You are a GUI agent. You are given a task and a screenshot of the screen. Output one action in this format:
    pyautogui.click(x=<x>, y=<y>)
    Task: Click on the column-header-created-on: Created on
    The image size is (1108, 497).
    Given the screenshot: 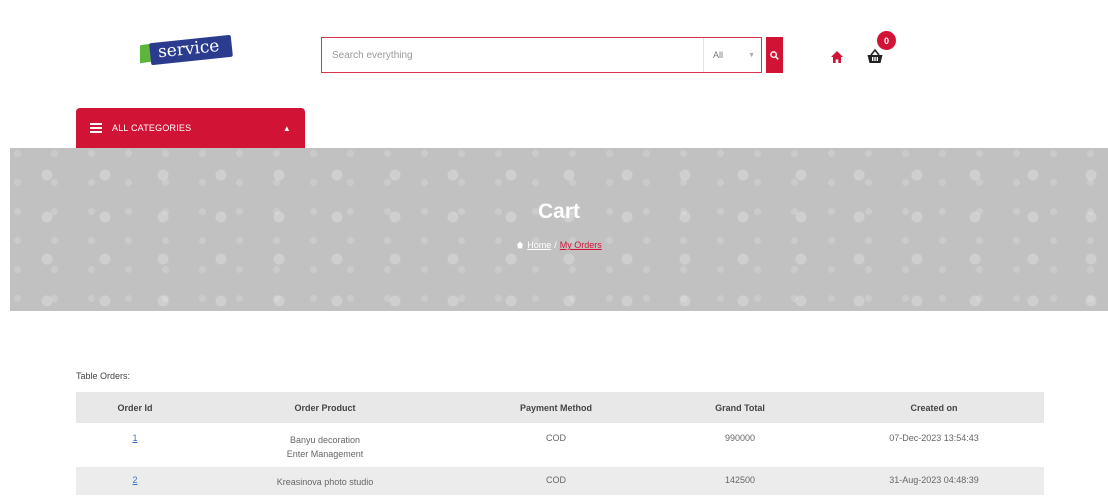 What is the action you would take?
    pyautogui.click(x=934, y=407)
    